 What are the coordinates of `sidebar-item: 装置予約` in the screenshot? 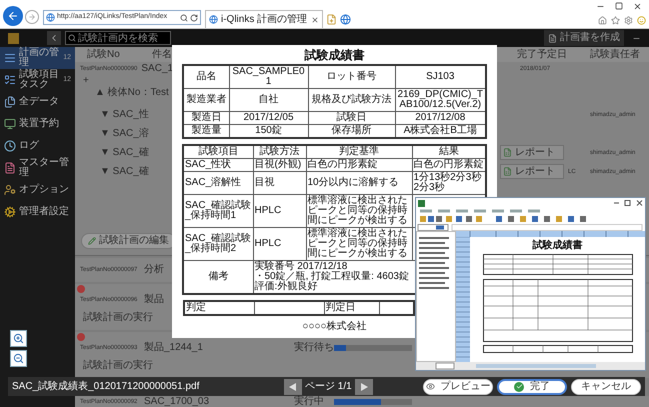 It's located at (37, 124).